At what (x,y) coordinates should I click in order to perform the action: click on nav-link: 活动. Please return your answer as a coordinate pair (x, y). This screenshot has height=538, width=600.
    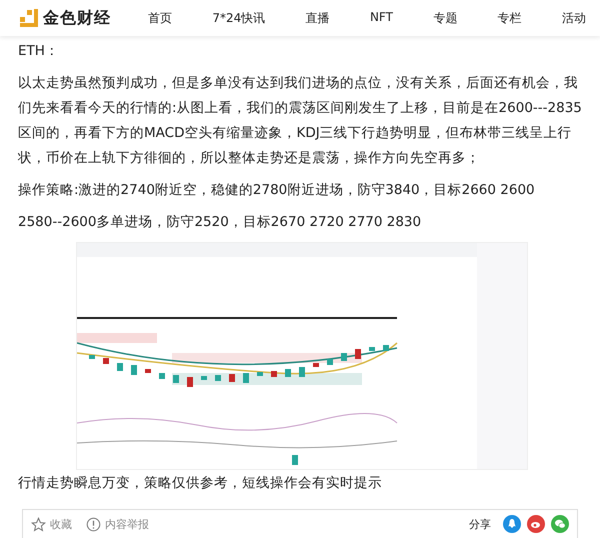
    Looking at the image, I should click on (574, 18).